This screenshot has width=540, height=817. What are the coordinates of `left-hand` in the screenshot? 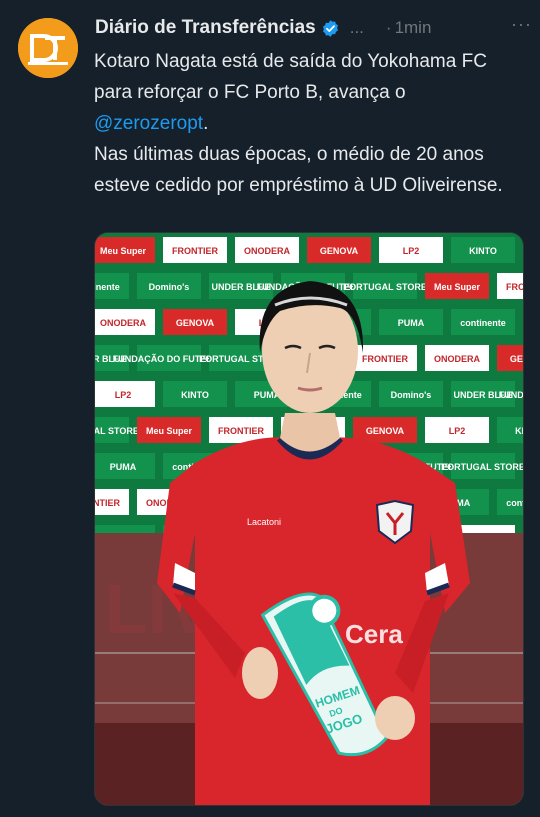 It's located at (260, 673).